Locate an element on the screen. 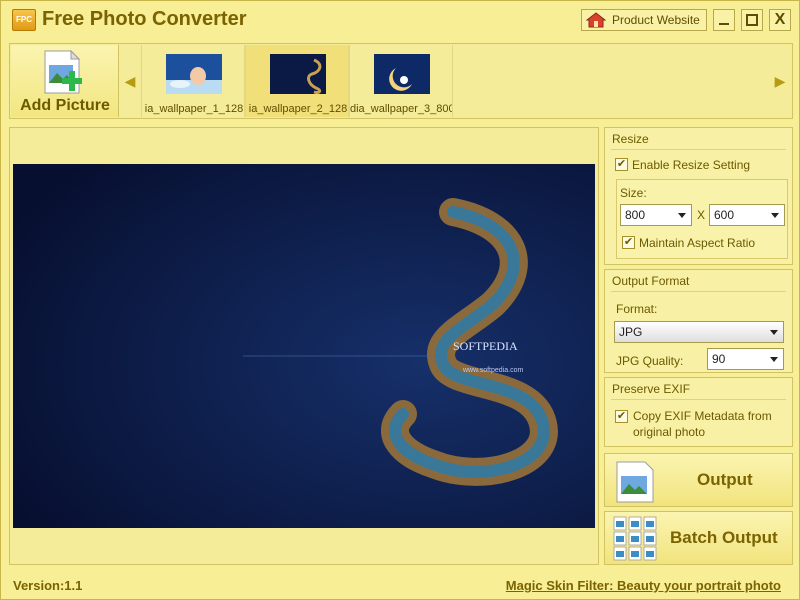  app-logo-icon: FPC is located at coordinates (24, 20).